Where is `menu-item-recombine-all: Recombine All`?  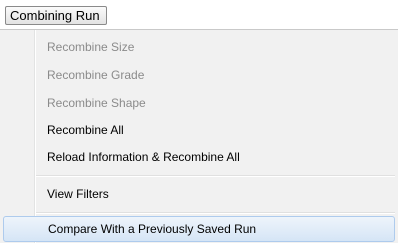 menu-item-recombine-all: Recombine All is located at coordinates (215, 130).